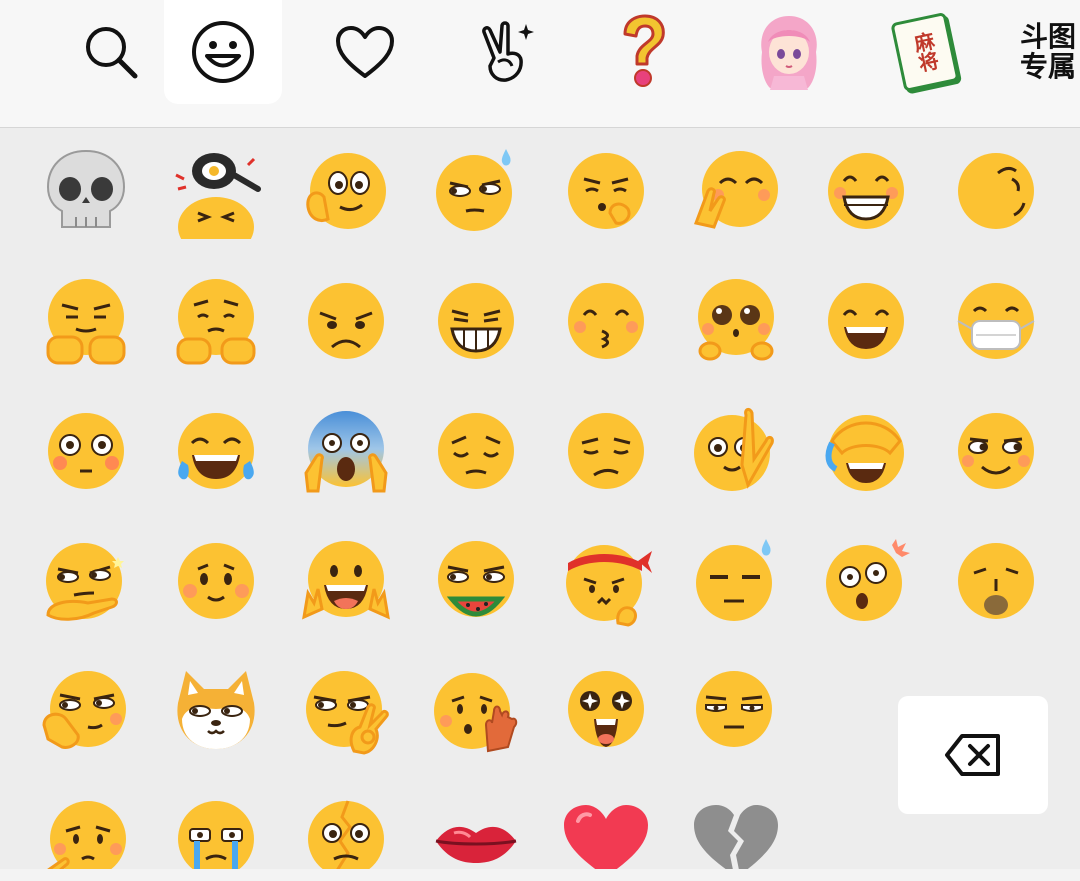 This screenshot has height=881, width=1080. I want to click on emoji-unamused-face, so click(606, 451).